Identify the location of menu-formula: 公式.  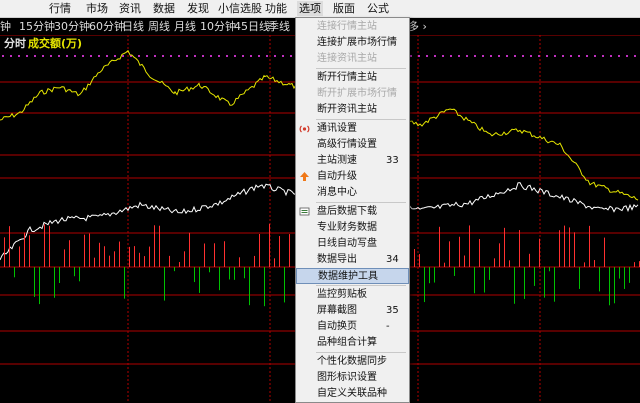
(378, 8).